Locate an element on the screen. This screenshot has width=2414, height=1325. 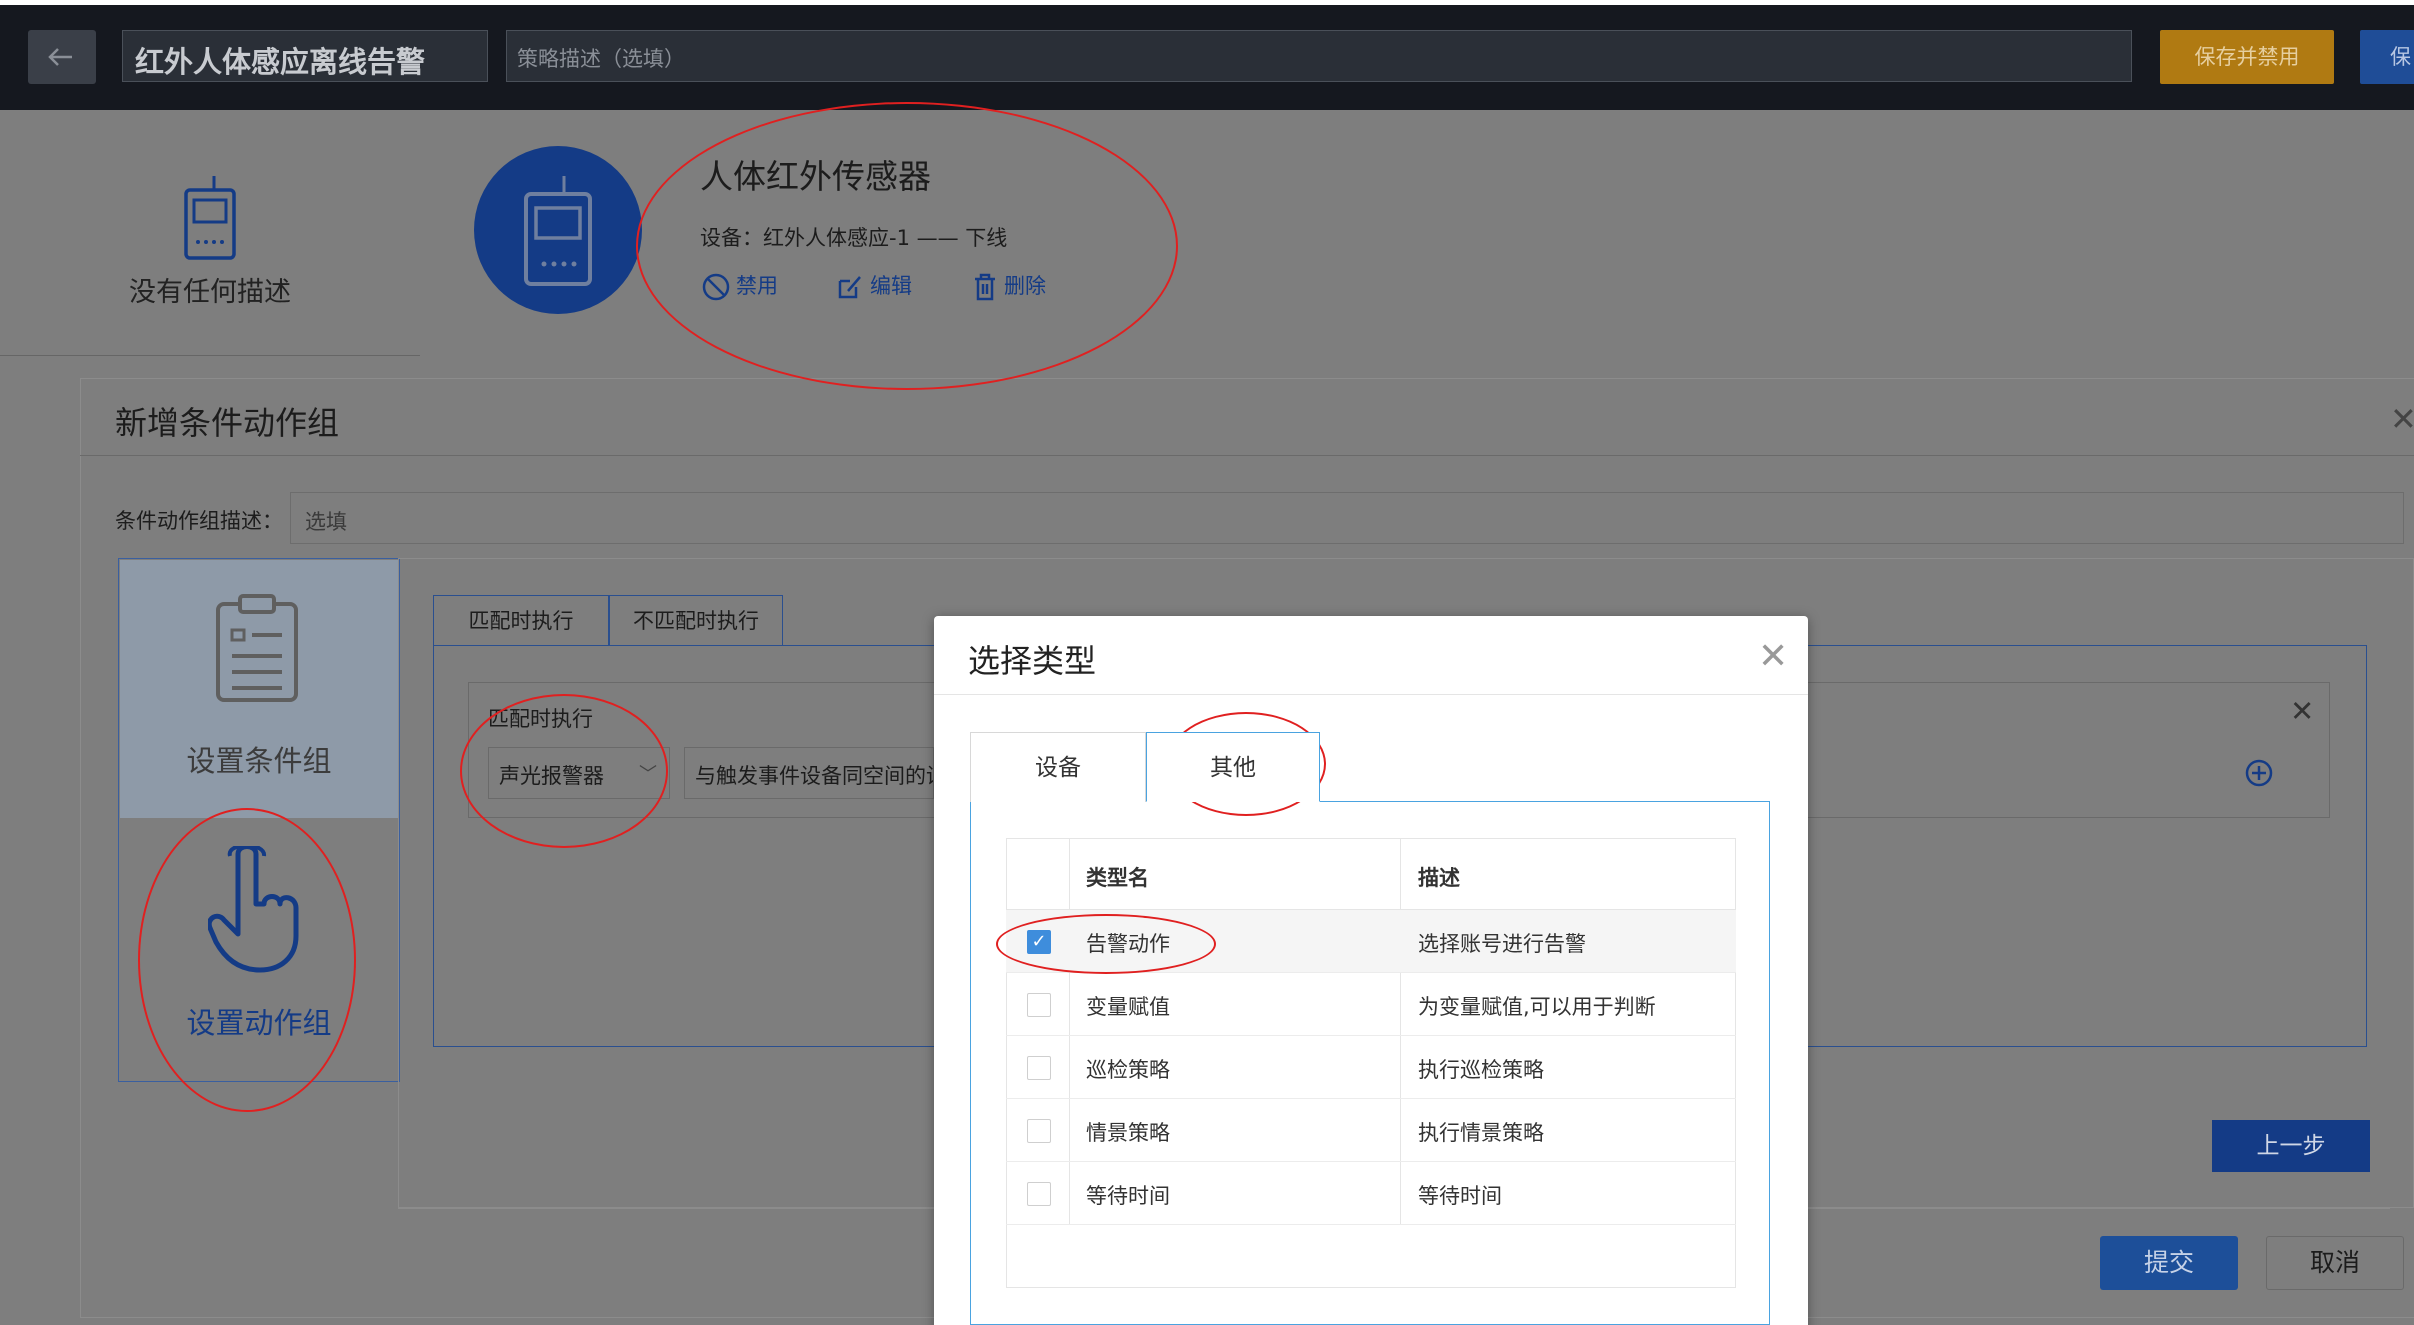
row-type-description: 执行情景策略 is located at coordinates (1481, 1133).